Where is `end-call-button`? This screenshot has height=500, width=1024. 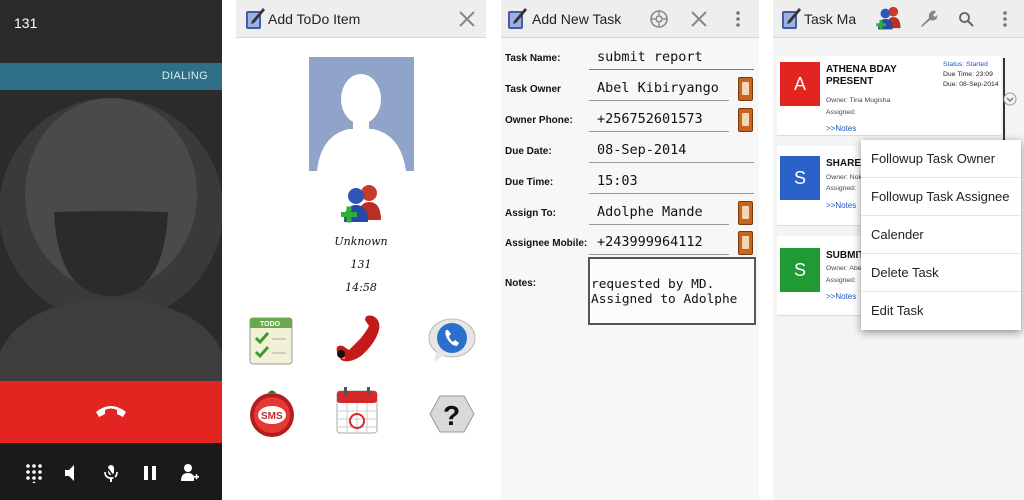
end-call-button is located at coordinates (111, 412).